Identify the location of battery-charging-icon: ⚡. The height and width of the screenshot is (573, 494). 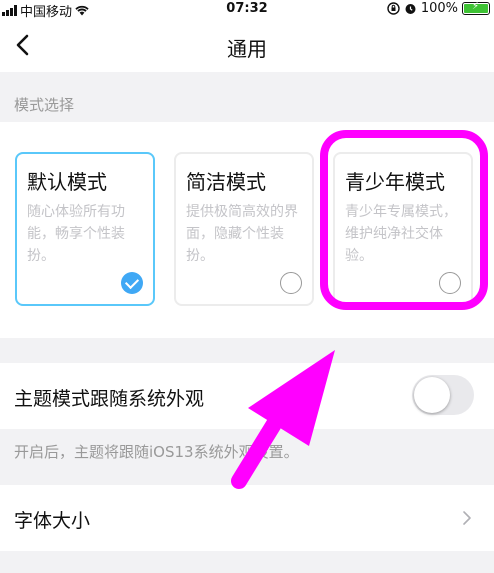
(476, 8).